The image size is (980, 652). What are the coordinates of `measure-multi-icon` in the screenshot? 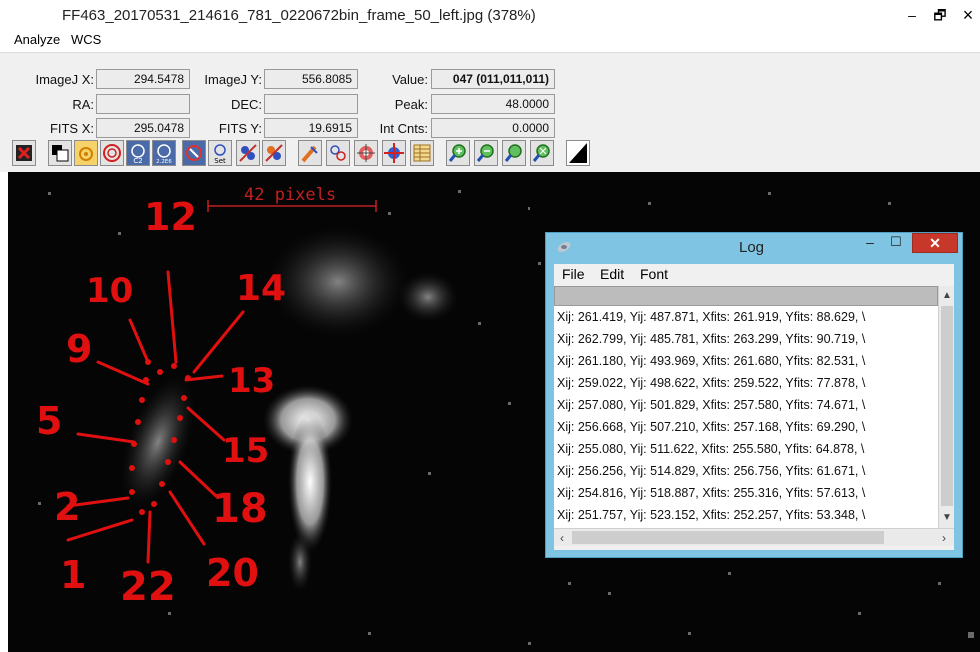 It's located at (248, 153).